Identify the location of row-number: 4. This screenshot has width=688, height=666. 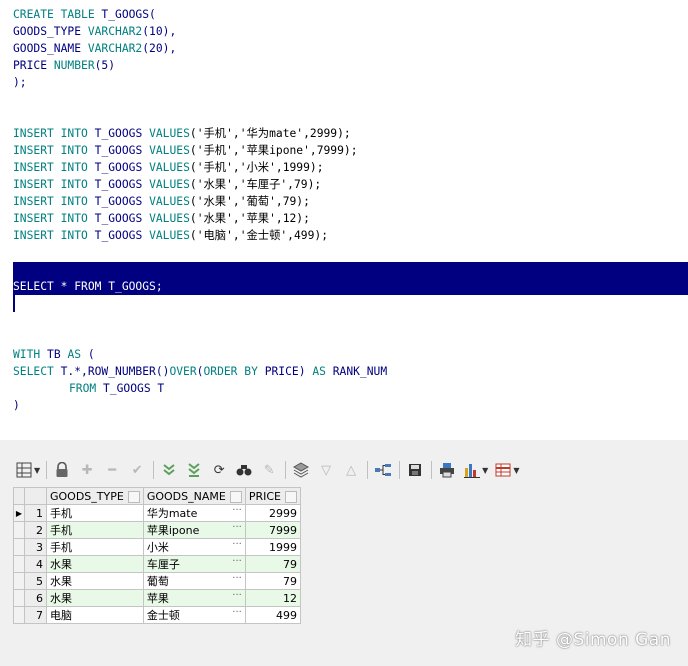
(35, 564).